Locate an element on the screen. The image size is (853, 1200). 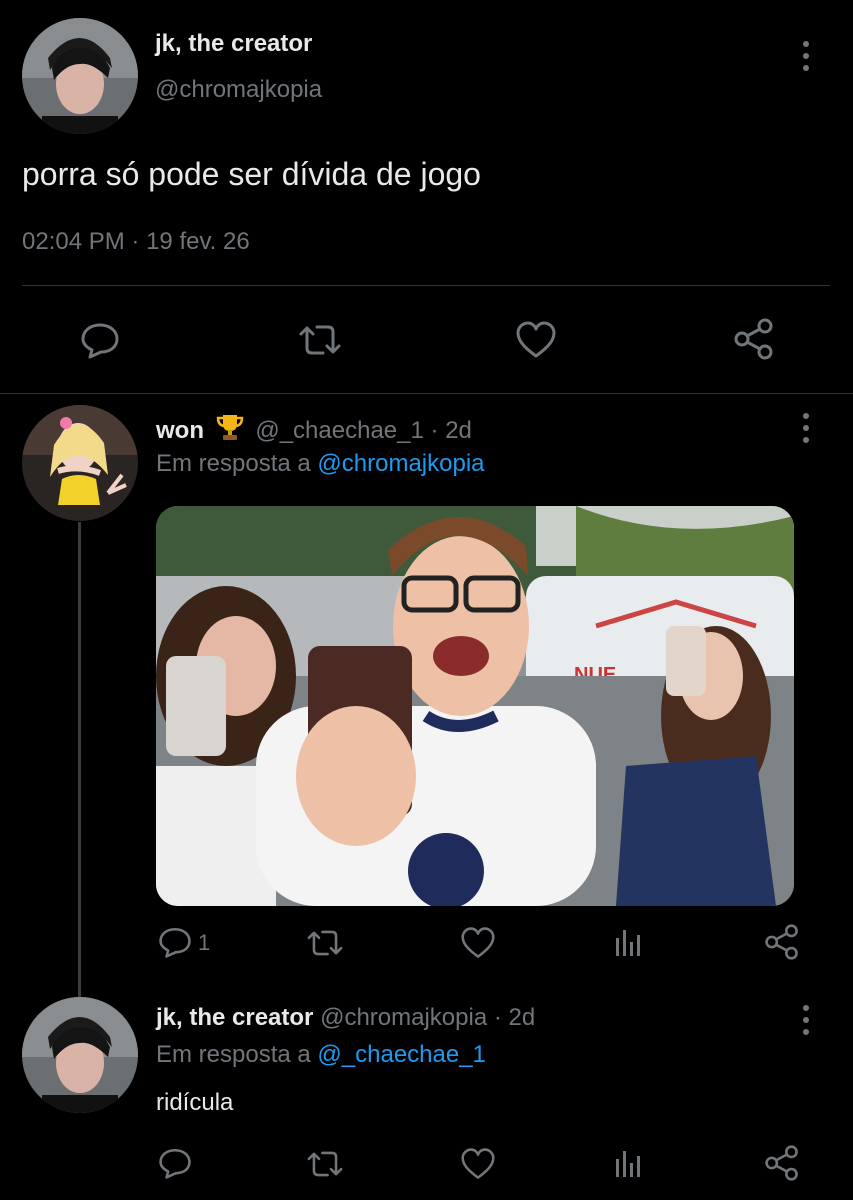
reply-context: Em resposta a @chromajkopia is located at coordinates (320, 464).